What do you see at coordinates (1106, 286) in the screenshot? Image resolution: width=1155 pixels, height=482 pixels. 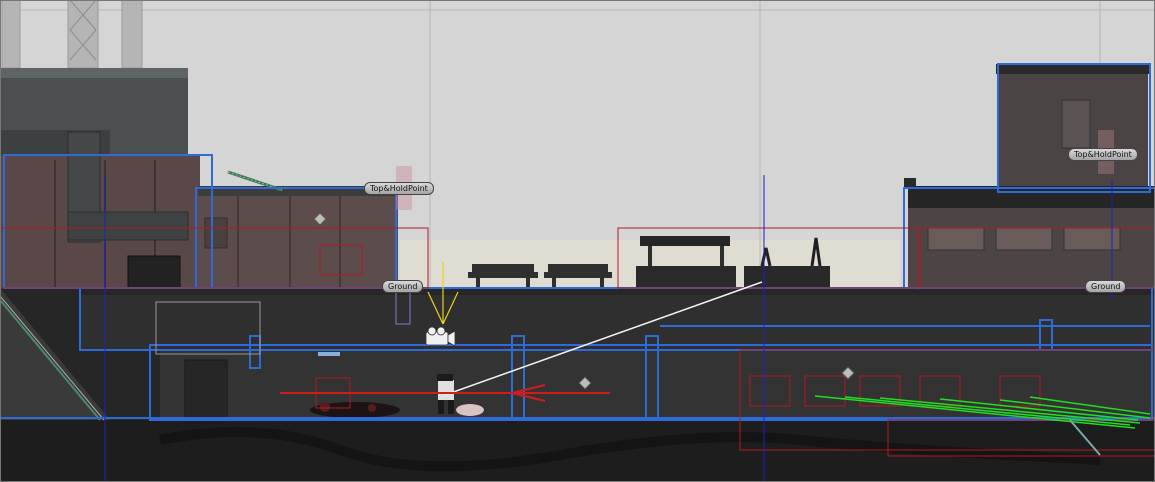 I see `gizmo-label-ground-right: Ground` at bounding box center [1106, 286].